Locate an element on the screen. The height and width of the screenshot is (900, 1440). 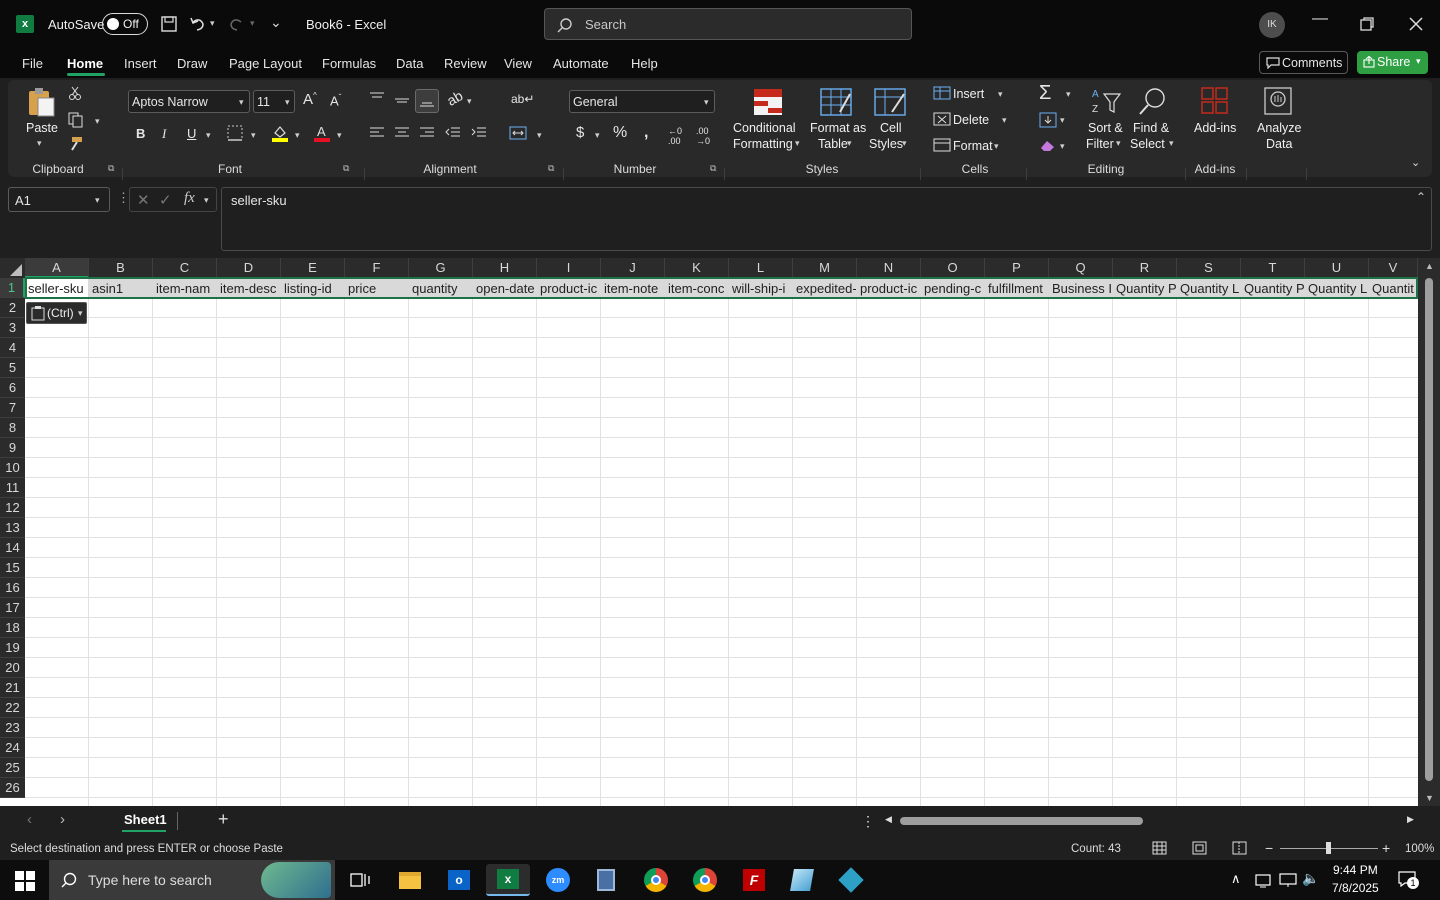
format-as-table-icon is located at coordinates (836, 102).